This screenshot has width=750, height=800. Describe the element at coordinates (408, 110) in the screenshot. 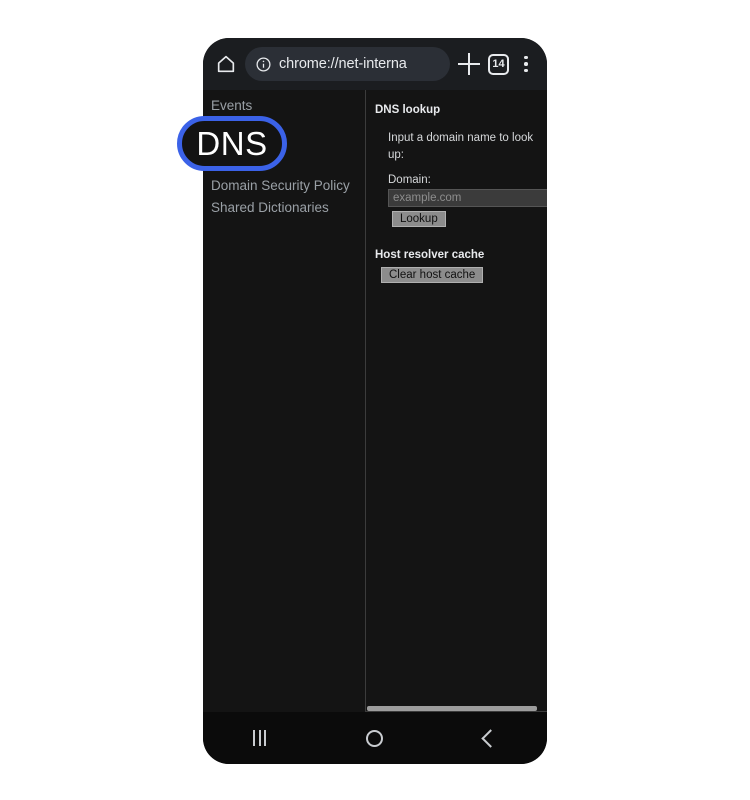

I see `dns-lookup-heading: DNS lookup` at that location.